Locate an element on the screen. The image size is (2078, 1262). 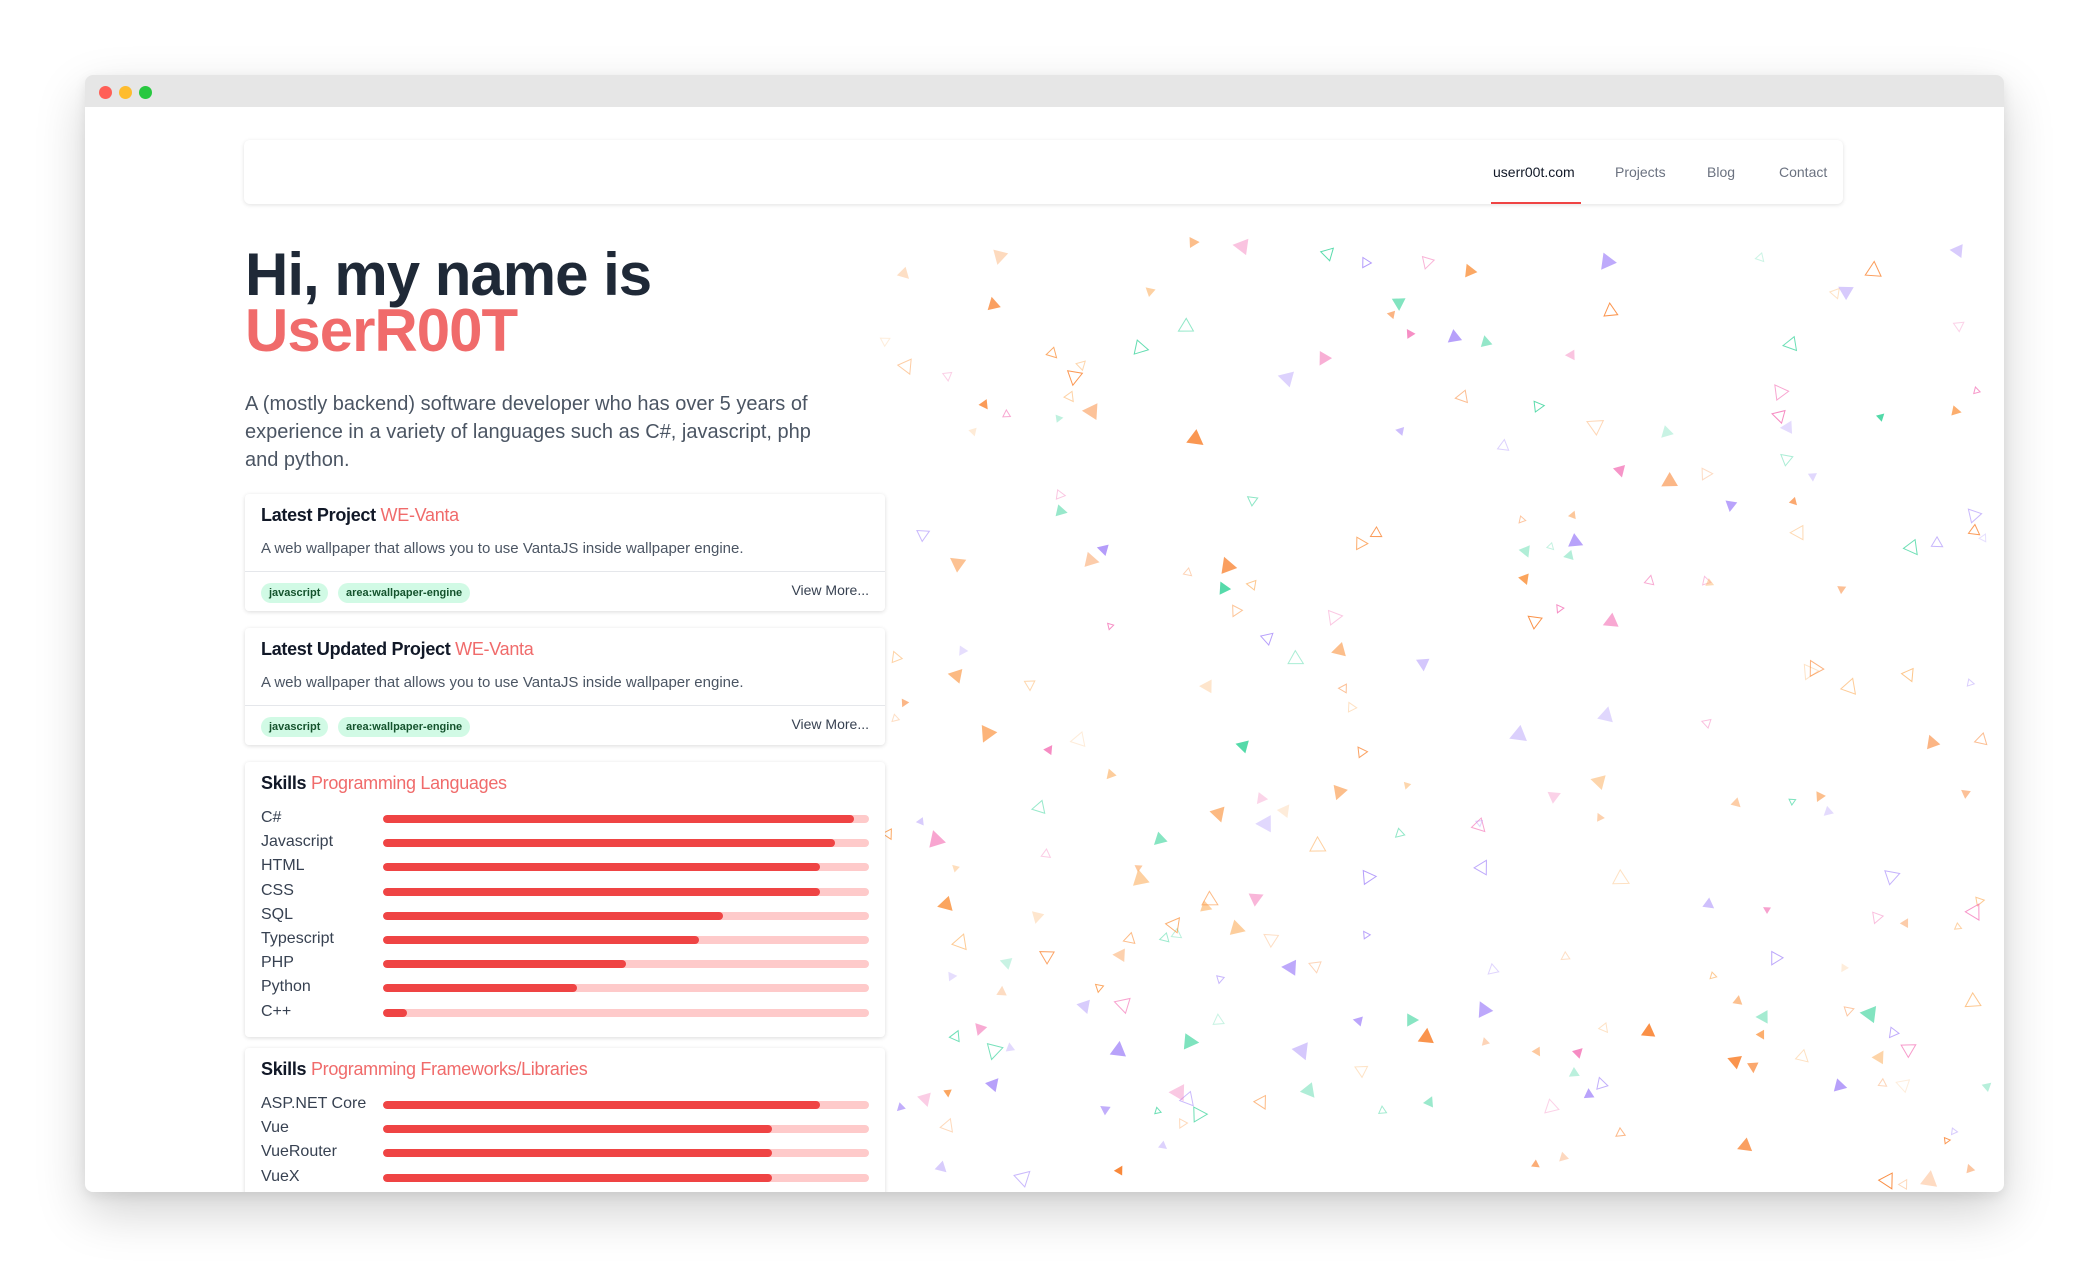
skill-row: Typescript is located at coordinates (565, 939).